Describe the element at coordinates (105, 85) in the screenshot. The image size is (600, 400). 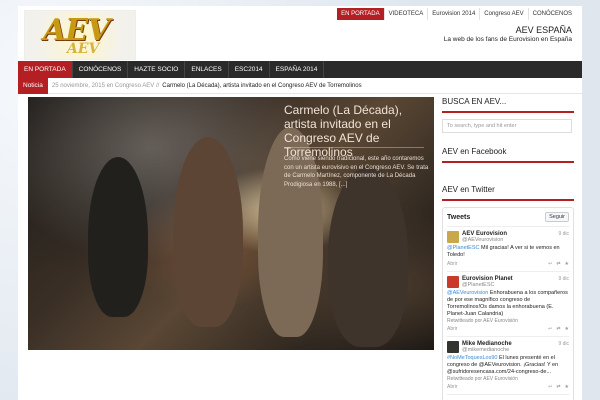
I see `ticker-meta: 25 noviembre, 2015 en Congreso AEV //` at that location.